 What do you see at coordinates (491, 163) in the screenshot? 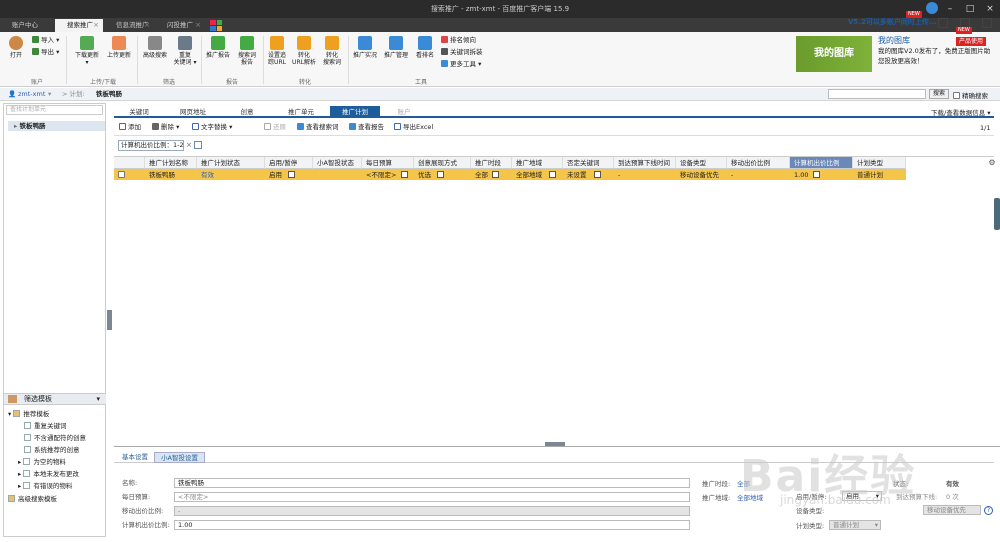
I see `grid-header-time: 推广时段` at bounding box center [491, 163].